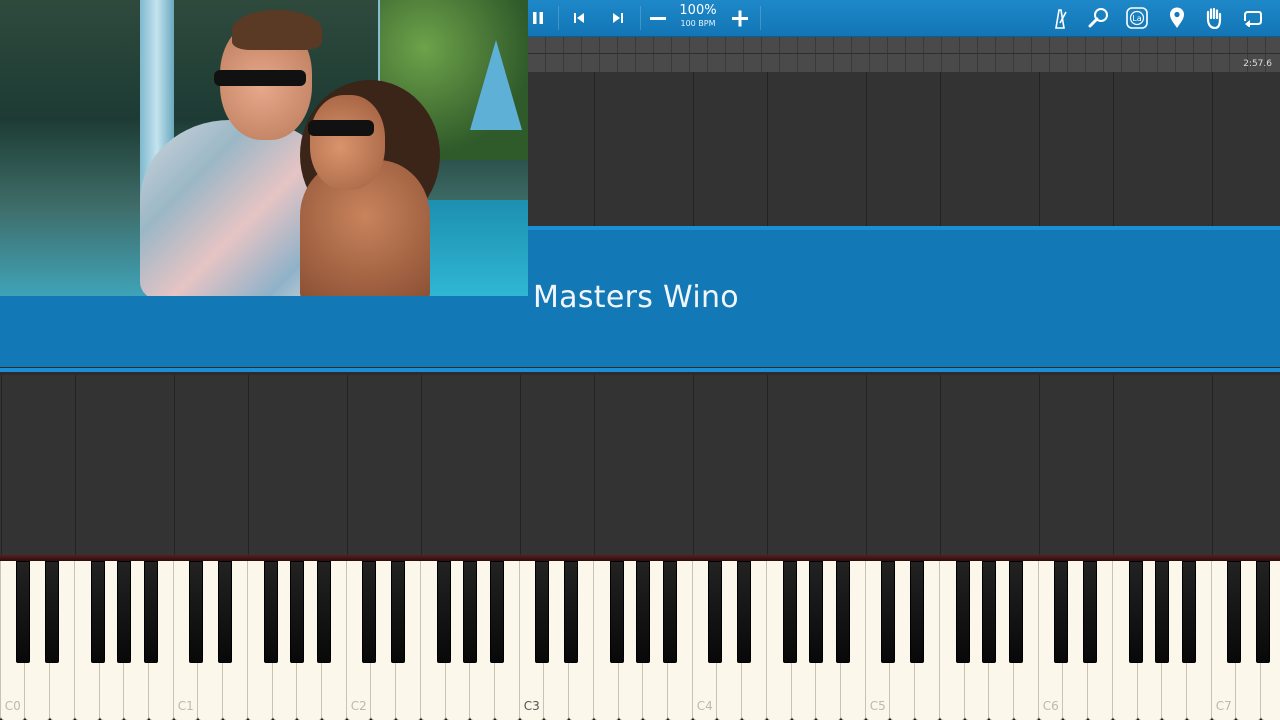 This screenshot has height=720, width=1280. I want to click on plus-icon, so click(740, 18).